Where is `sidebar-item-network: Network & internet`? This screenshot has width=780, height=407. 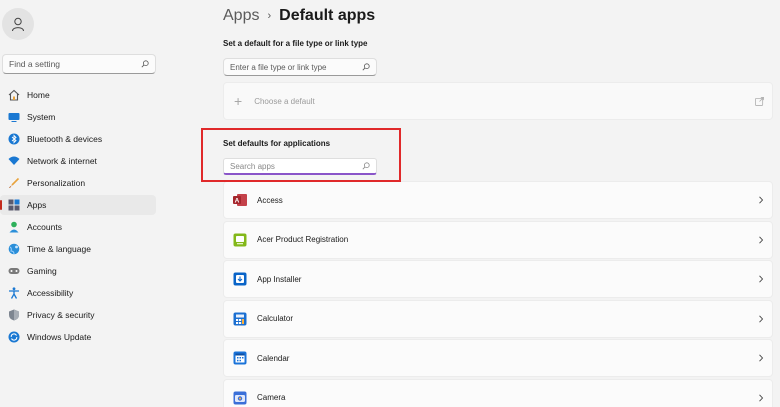 sidebar-item-network: Network & internet is located at coordinates (78, 161).